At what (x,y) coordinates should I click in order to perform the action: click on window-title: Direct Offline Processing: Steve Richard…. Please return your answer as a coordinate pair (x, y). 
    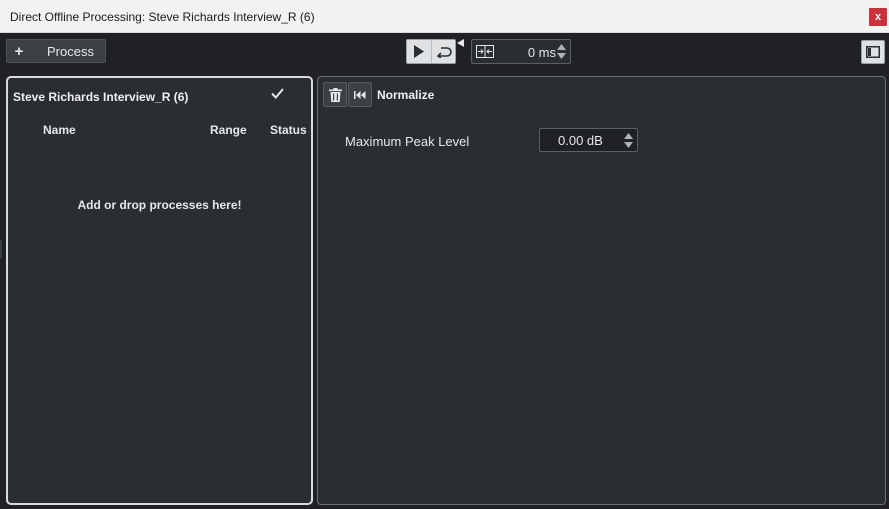
    Looking at the image, I should click on (162, 17).